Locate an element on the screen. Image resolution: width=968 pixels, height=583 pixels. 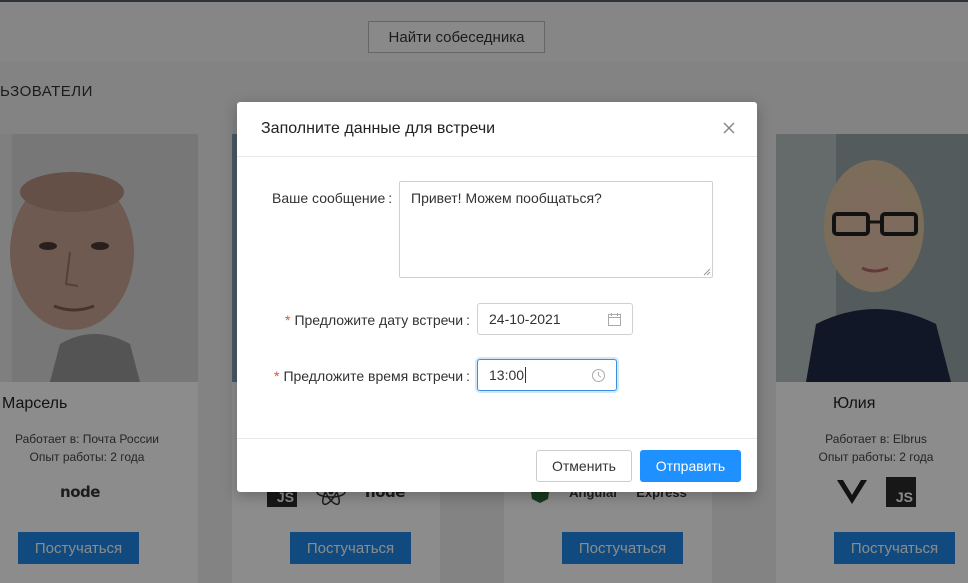
message-textarea: Привет! Можем пообщаться? is located at coordinates (556, 229).